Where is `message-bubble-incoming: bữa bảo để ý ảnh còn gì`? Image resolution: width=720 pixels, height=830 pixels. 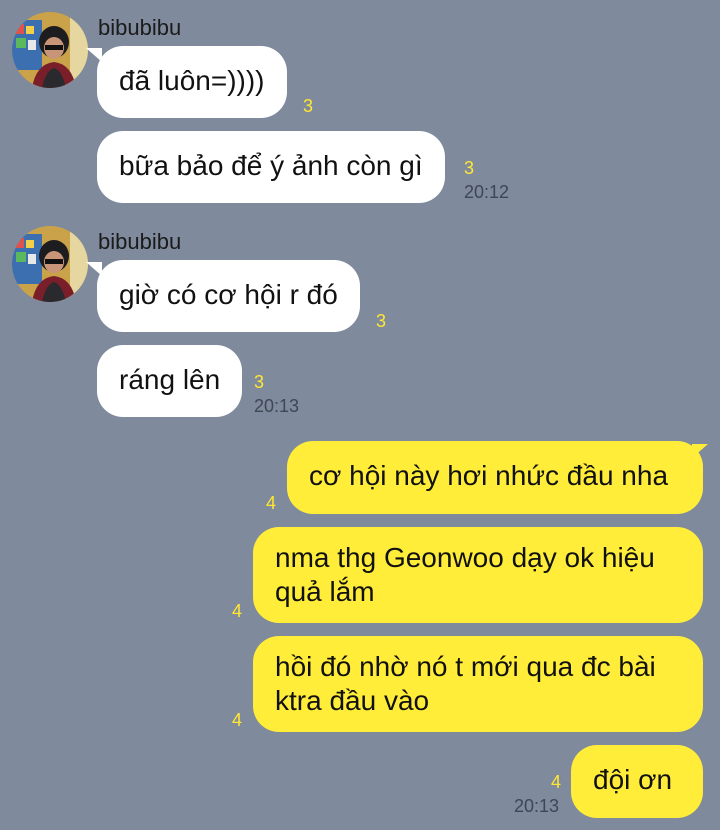 message-bubble-incoming: bữa bảo để ý ảnh còn gì is located at coordinates (271, 167).